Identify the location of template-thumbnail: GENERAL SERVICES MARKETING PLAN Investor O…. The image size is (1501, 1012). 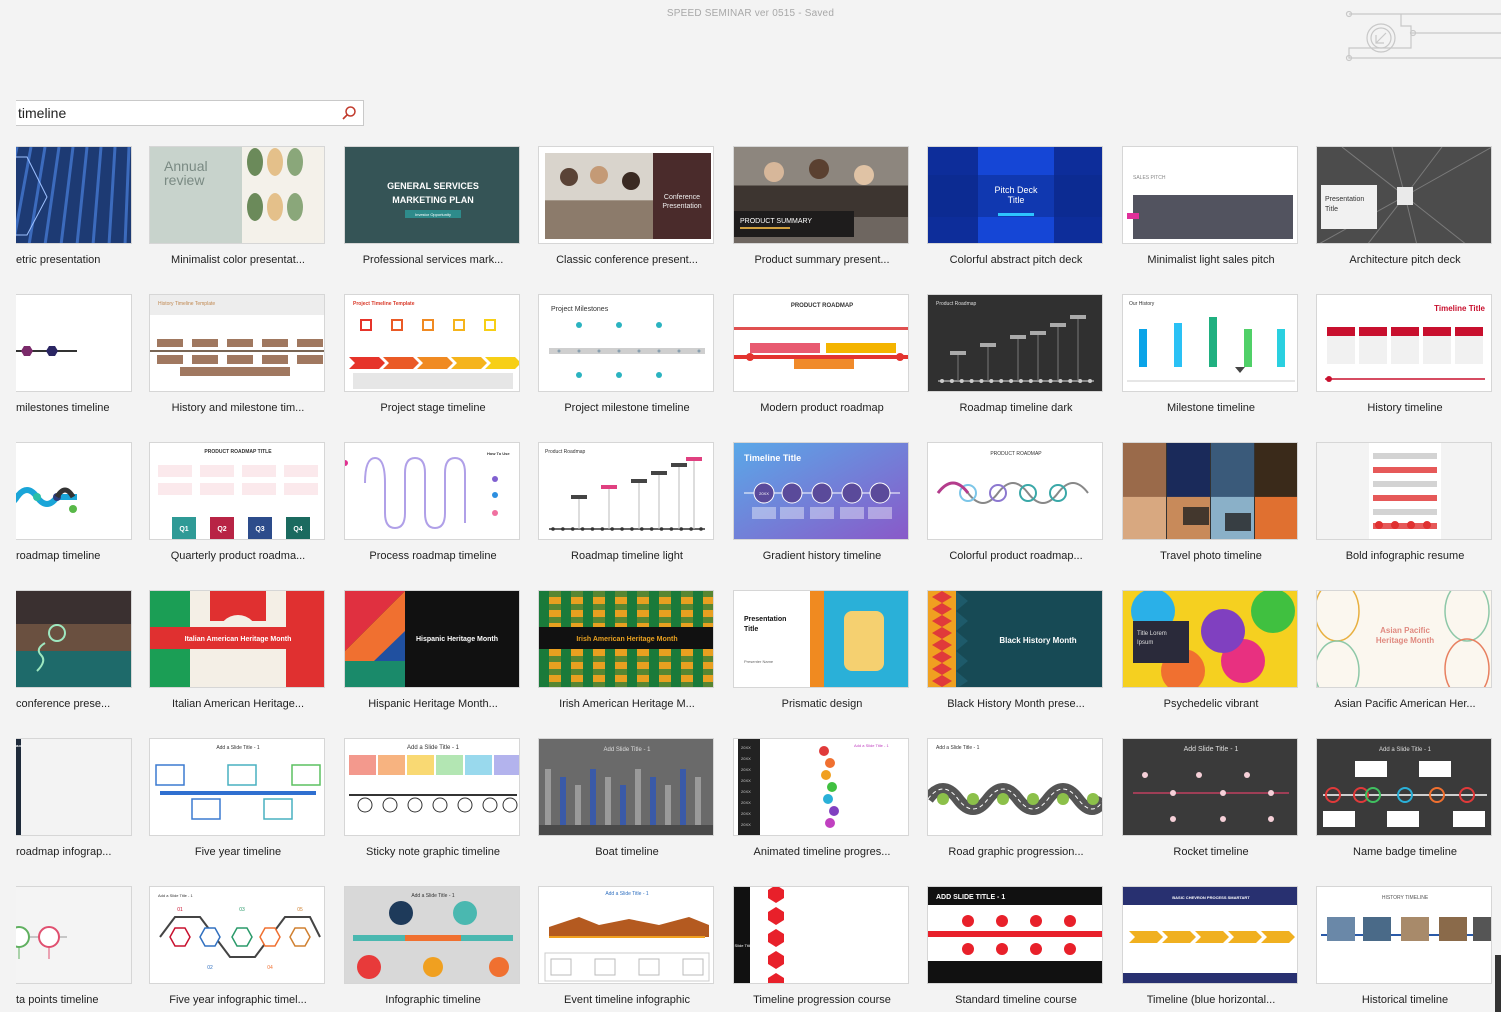
(432, 195).